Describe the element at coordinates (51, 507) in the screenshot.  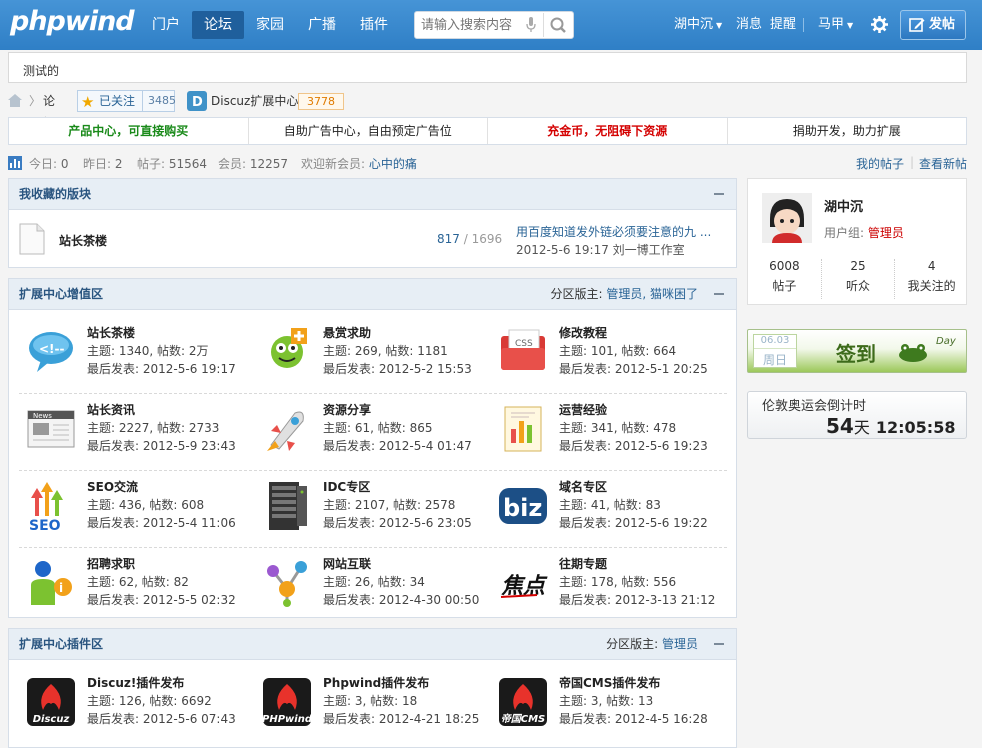
I see `seo-arrows-icon: SEO` at that location.